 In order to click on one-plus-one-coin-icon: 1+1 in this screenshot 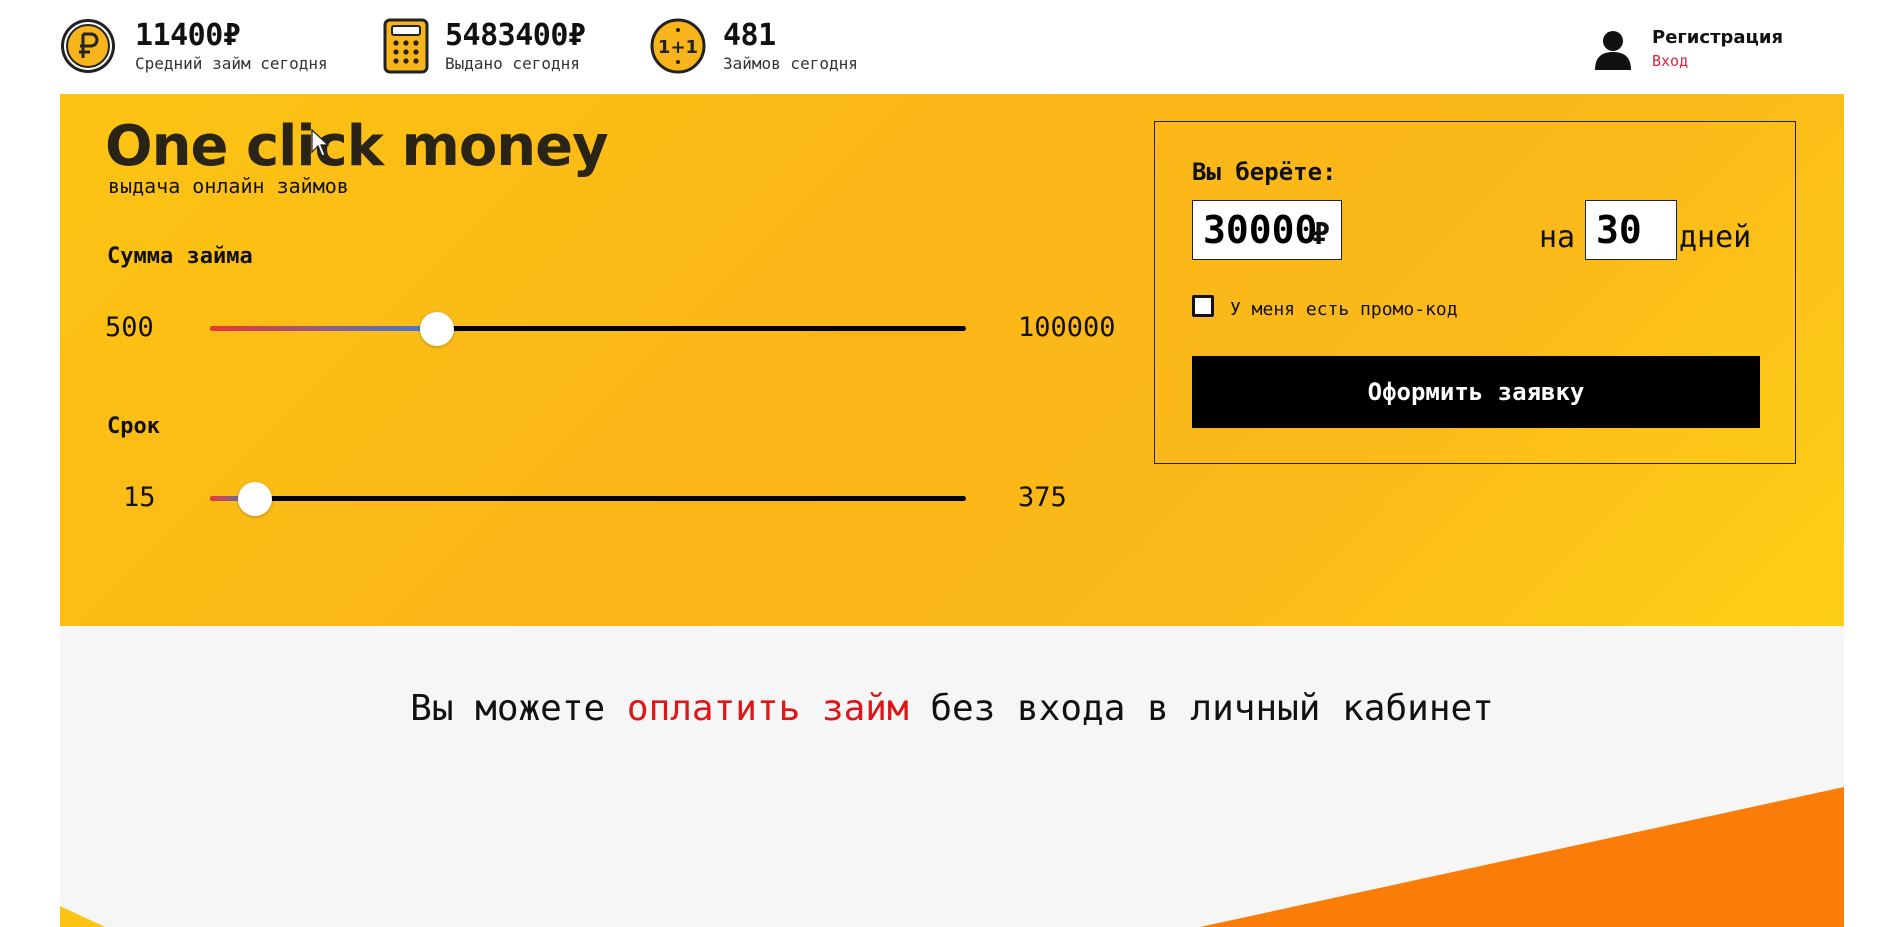, I will do `click(678, 46)`.